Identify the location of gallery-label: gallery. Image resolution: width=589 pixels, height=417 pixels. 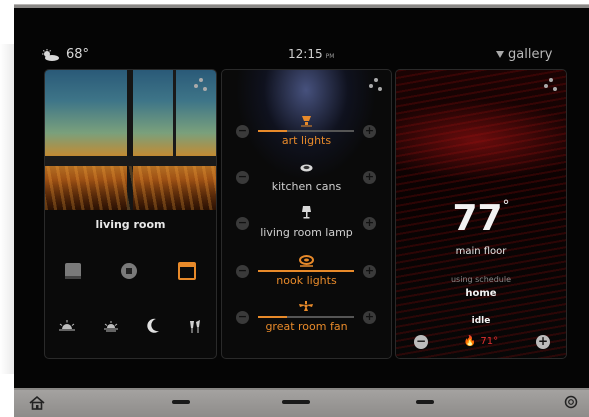
(530, 54).